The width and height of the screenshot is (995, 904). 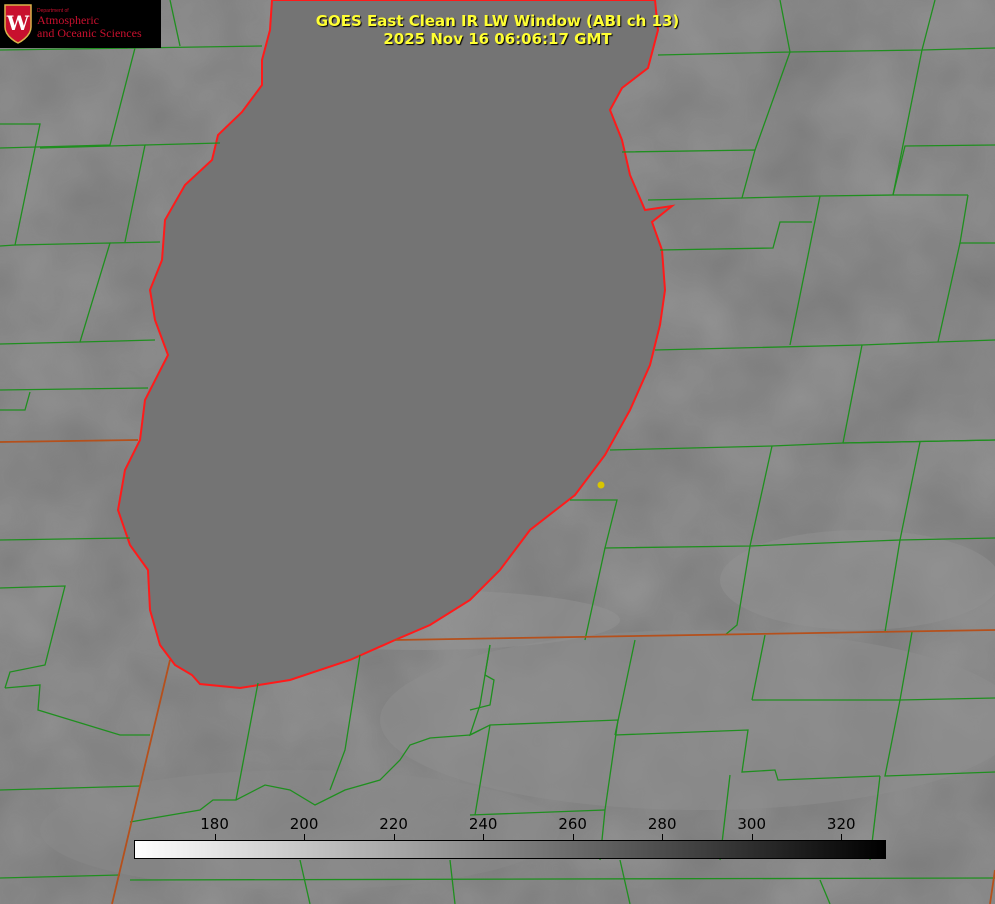 I want to click on colorbar-tick-label: 280, so click(x=662, y=824).